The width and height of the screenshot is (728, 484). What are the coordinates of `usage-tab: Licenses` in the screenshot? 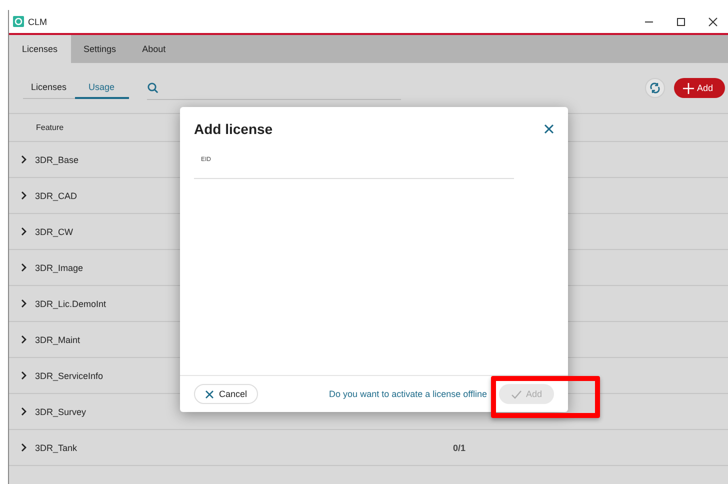 It's located at (49, 88).